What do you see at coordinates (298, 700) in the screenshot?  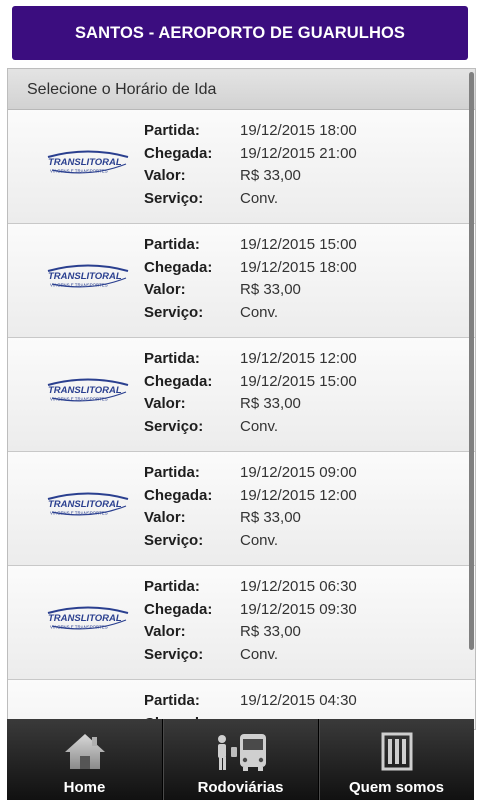 I see `departure-value: 19/12/2015 04:30` at bounding box center [298, 700].